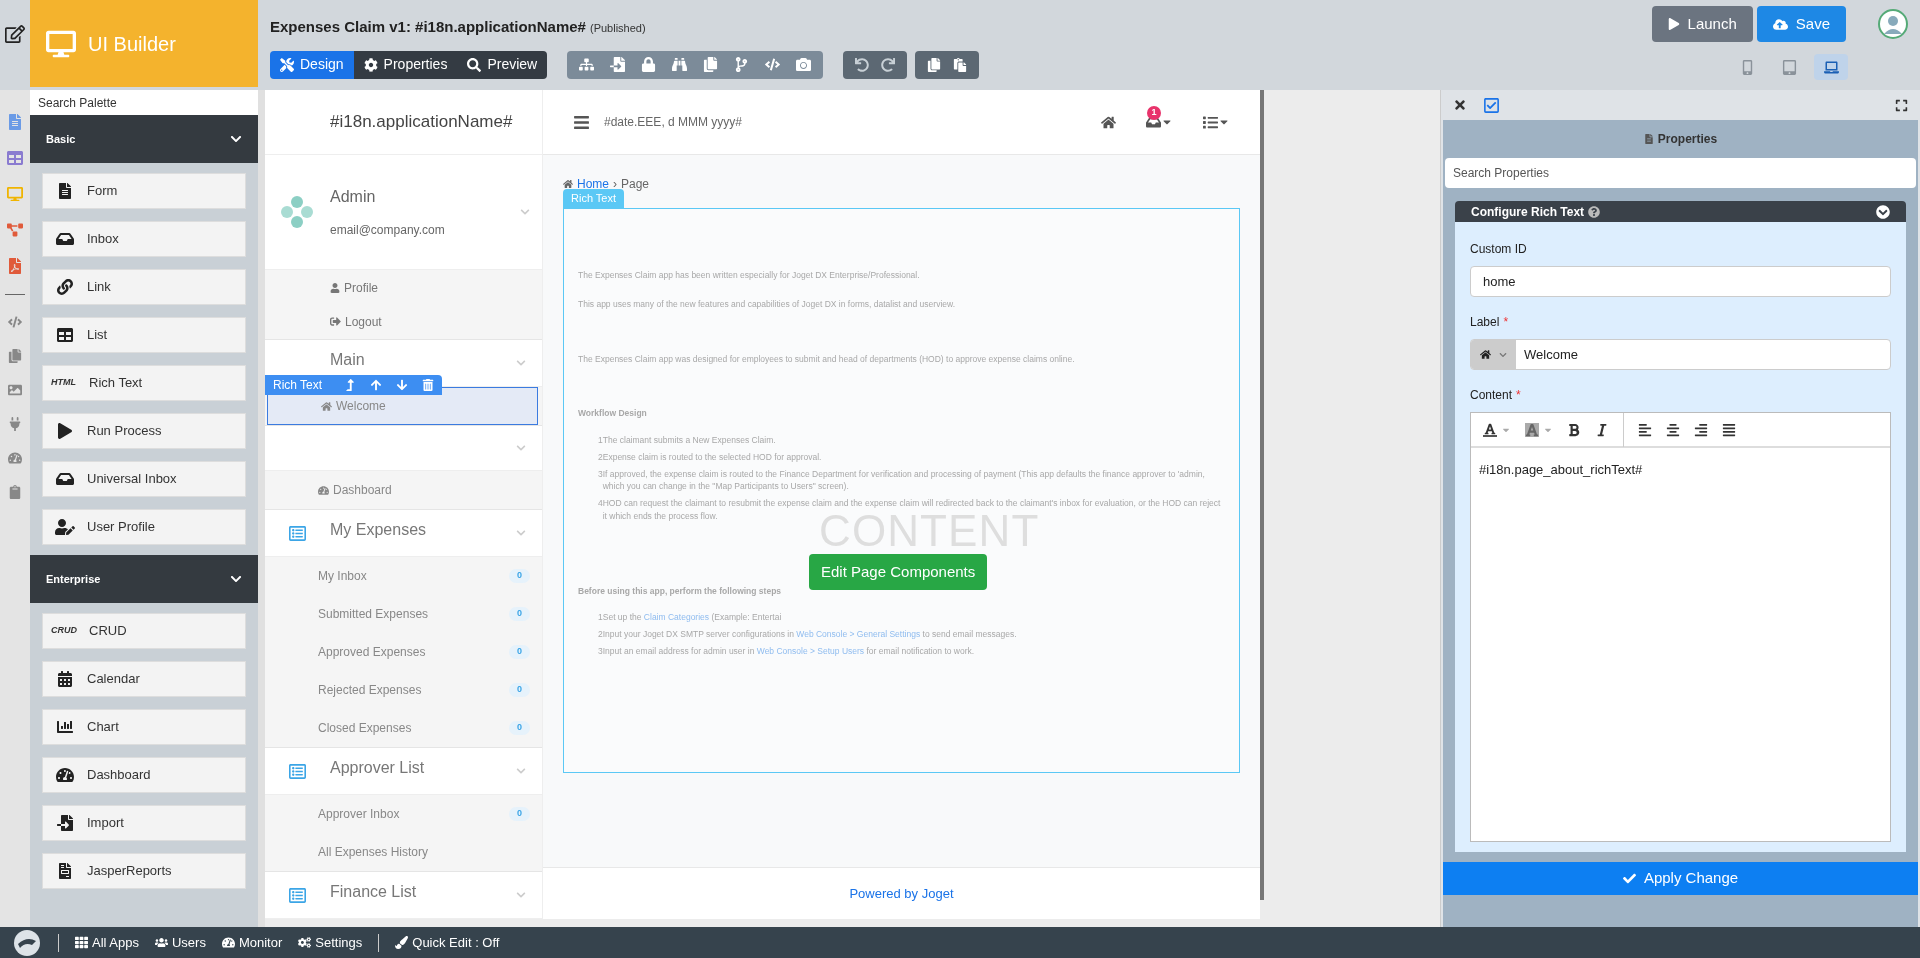 The width and height of the screenshot is (1920, 958). What do you see at coordinates (15, 122) in the screenshot?
I see `document-icon` at bounding box center [15, 122].